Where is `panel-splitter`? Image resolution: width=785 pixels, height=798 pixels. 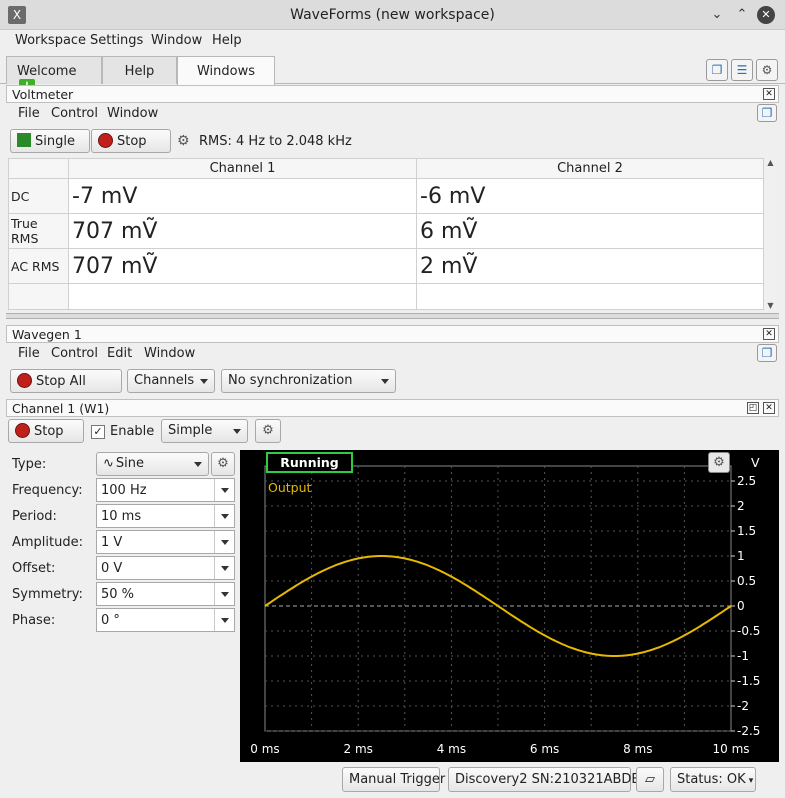
panel-splitter is located at coordinates (392, 316).